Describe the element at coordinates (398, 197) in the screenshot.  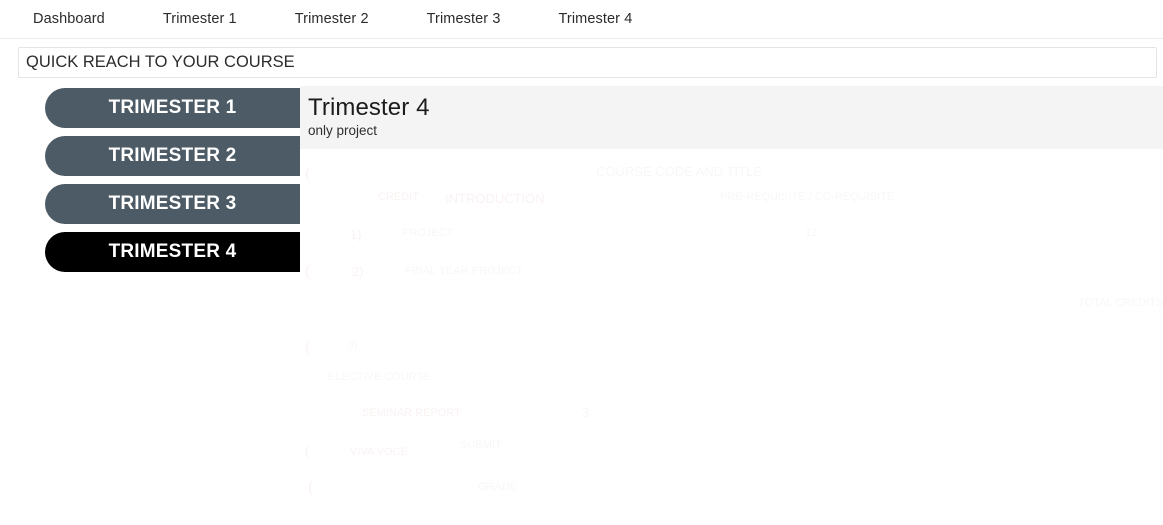
I see `faded-text-fragment: CREDIT` at that location.